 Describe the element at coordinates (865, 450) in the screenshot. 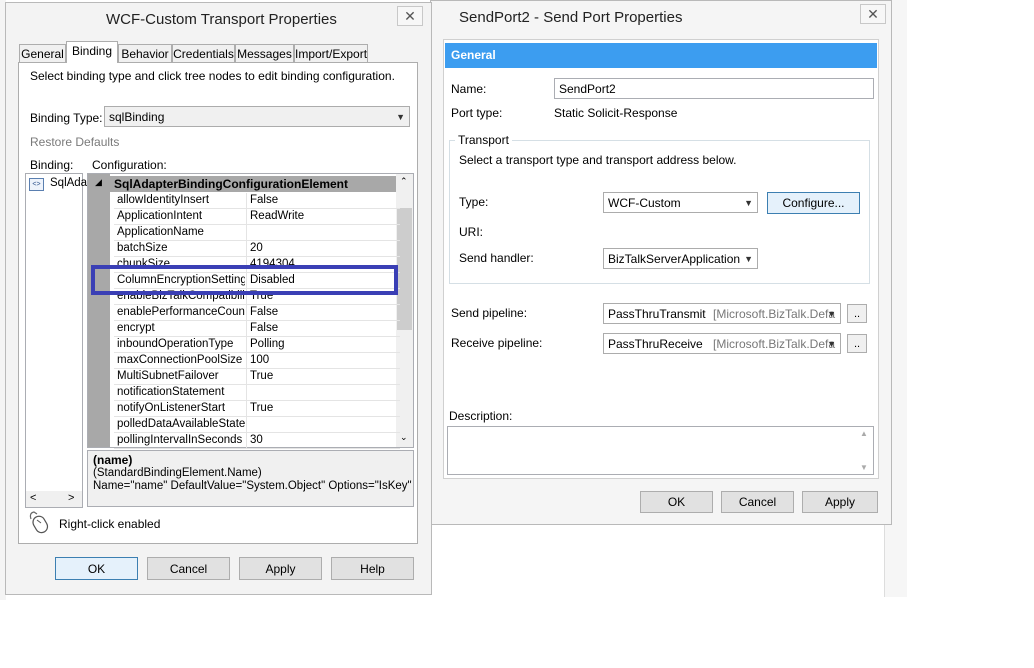

I see `description-scrollbar: ▲ ▼` at that location.